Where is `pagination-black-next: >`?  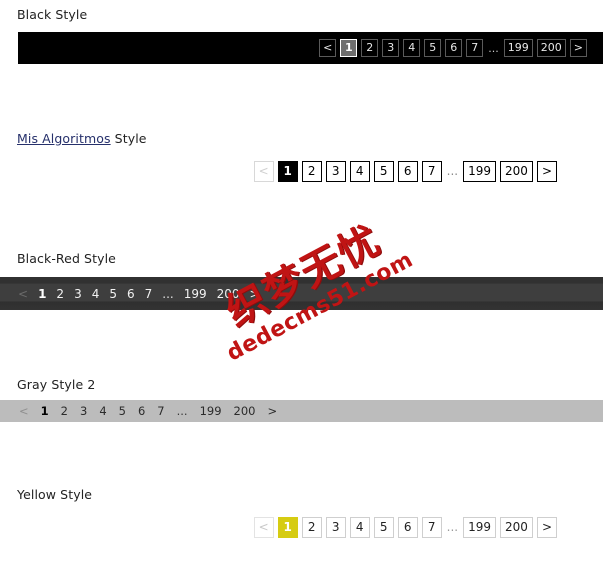 pagination-black-next: > is located at coordinates (578, 48).